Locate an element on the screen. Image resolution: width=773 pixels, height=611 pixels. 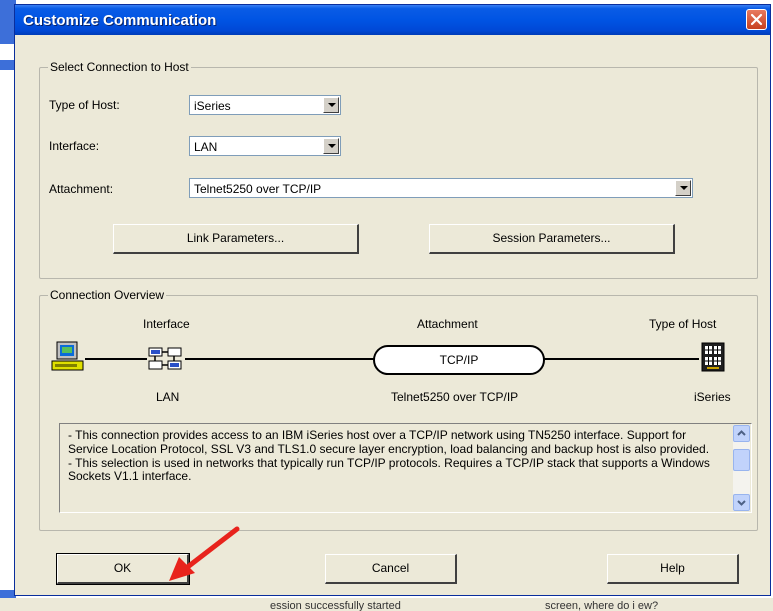
iseries-server-icon is located at coordinates (713, 357).